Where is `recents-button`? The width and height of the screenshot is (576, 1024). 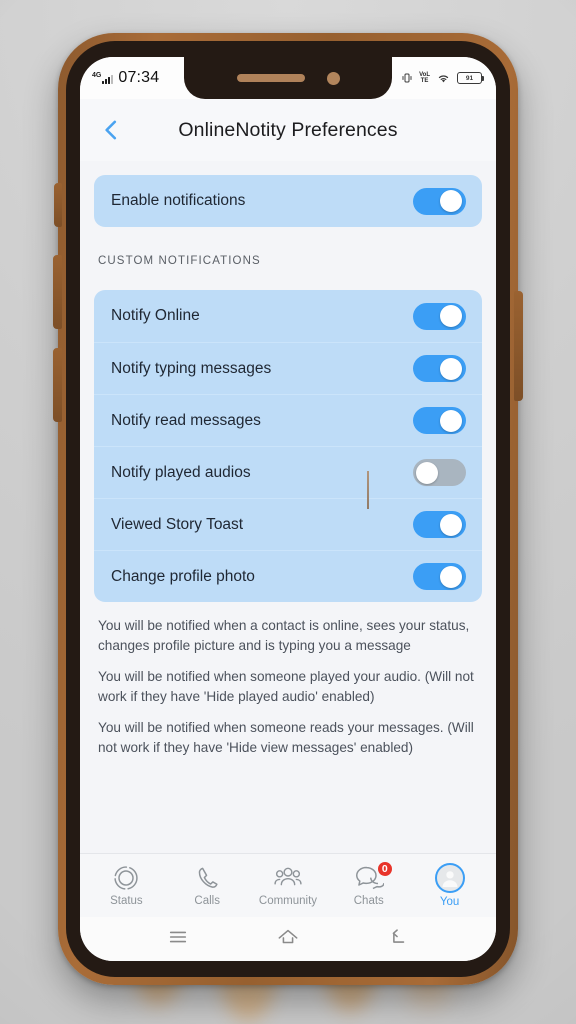
recents-button is located at coordinates (178, 939).